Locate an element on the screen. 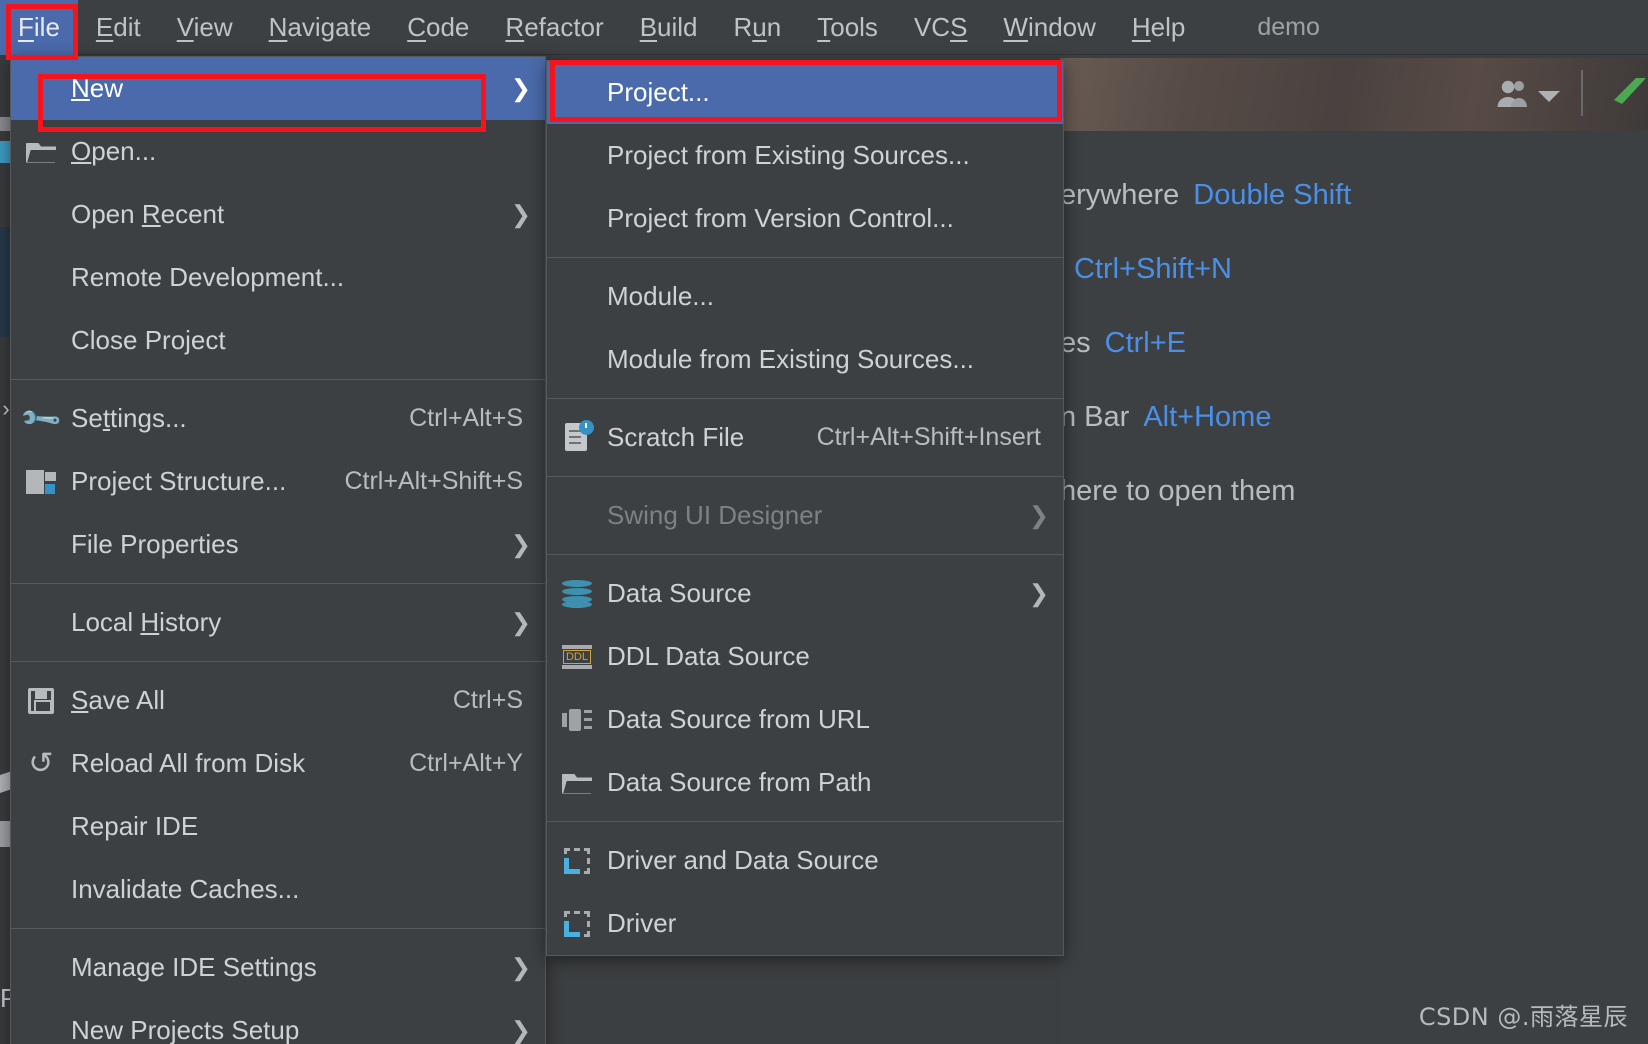  menubar-item-edit: Edit is located at coordinates (118, 27).